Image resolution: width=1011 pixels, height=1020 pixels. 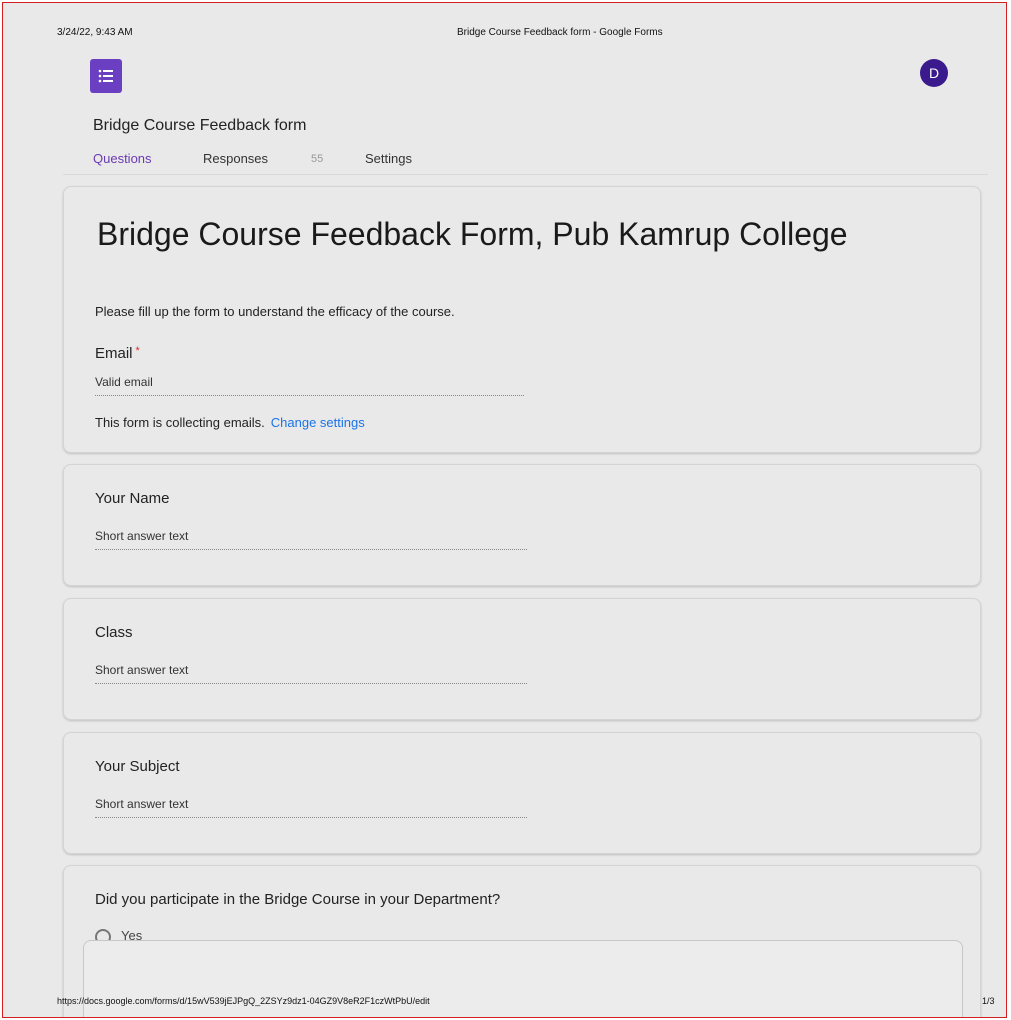 I want to click on email-field: Valid email, so click(x=309, y=385).